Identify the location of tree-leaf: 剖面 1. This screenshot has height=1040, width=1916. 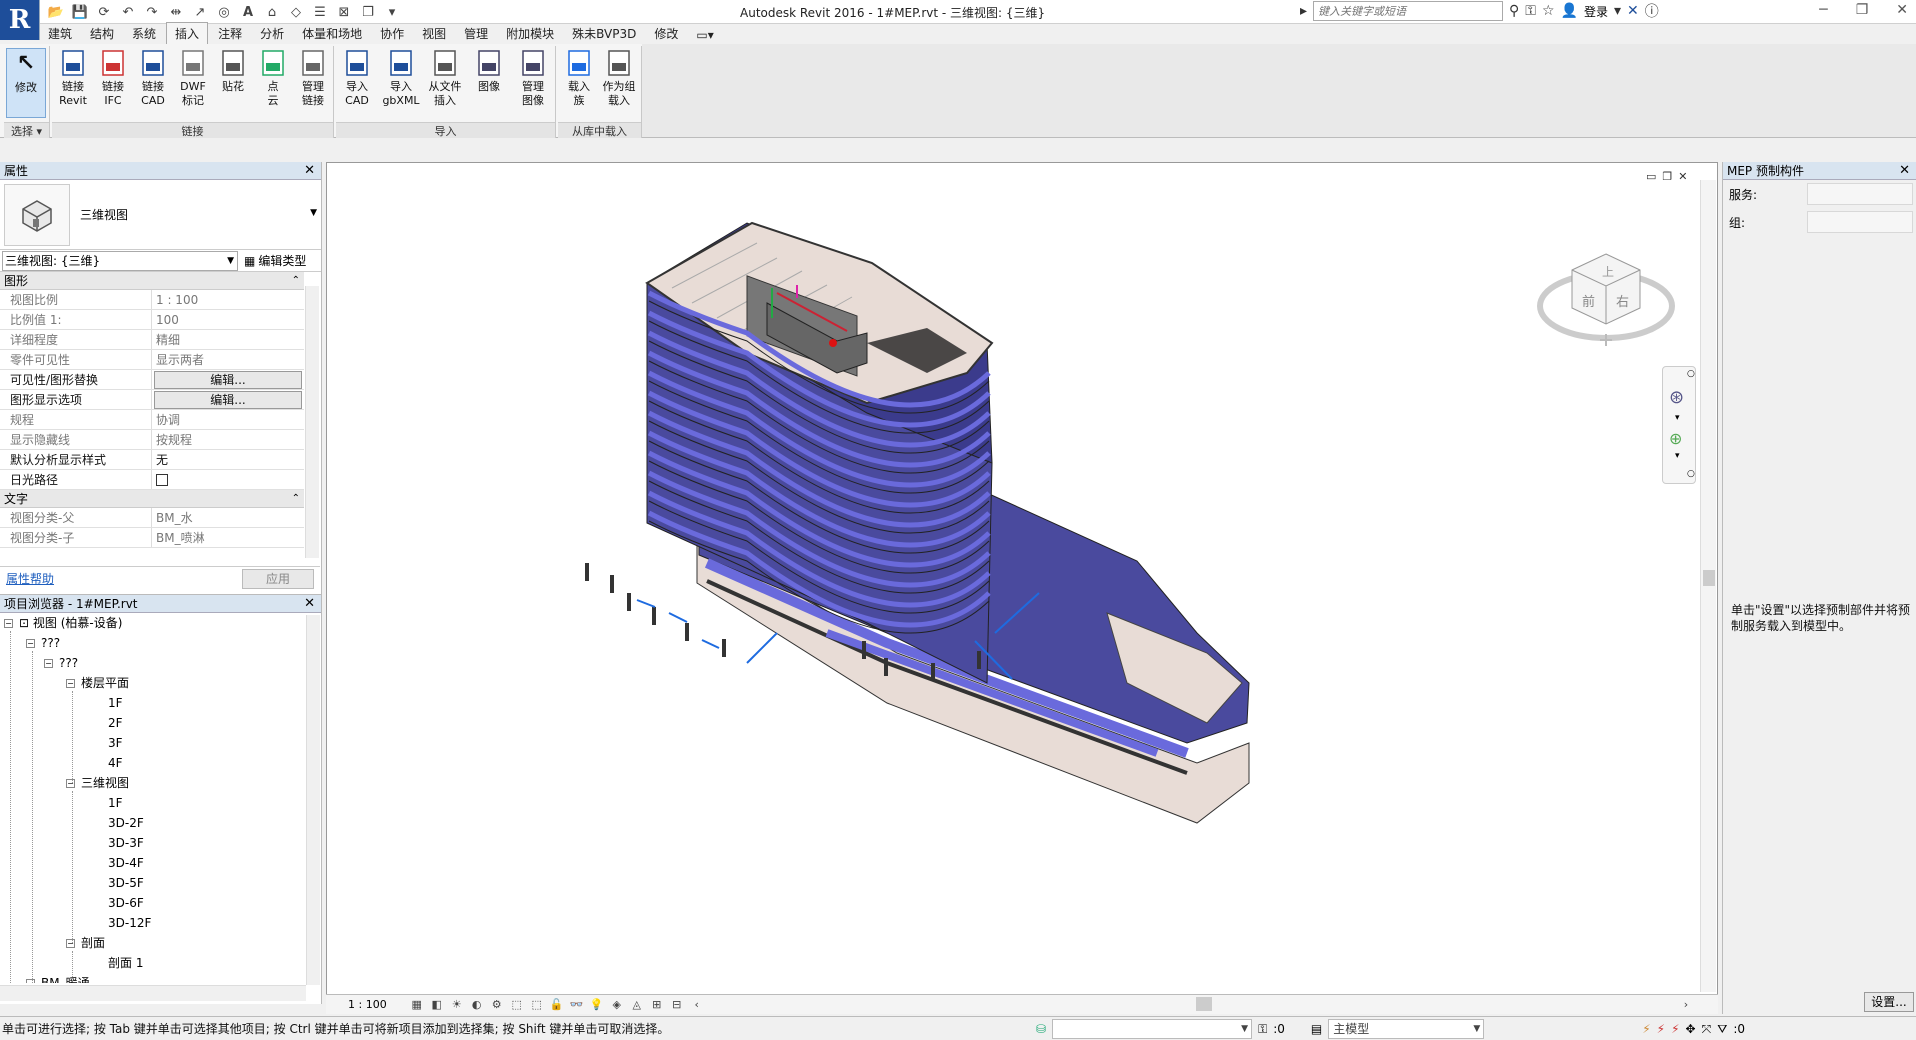
(125, 963).